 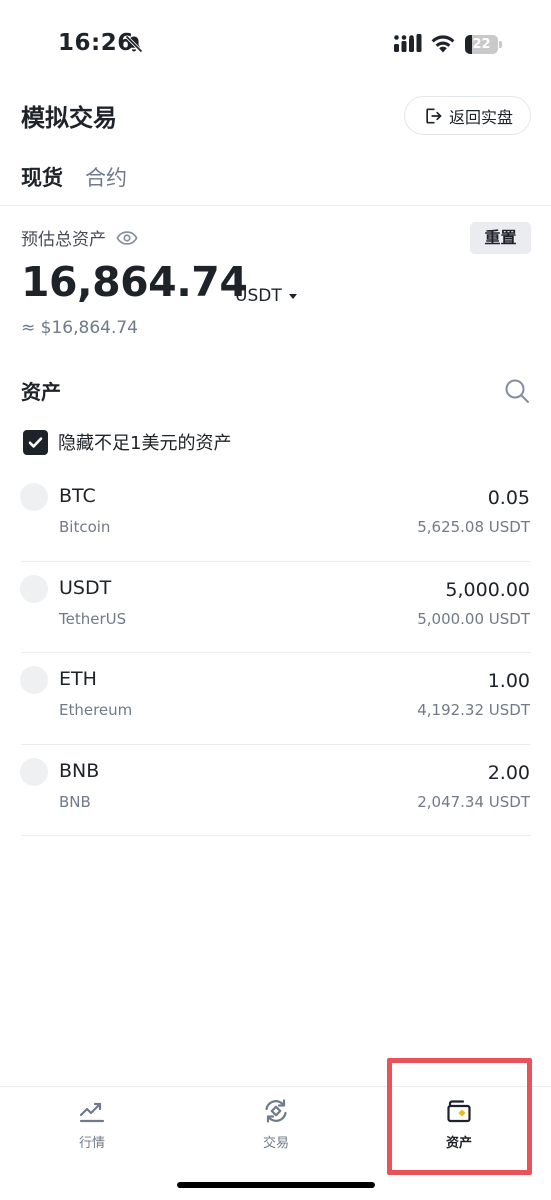 I want to click on asset-row-bnb: BNB BNB 2.00 2,047.34 USDT, so click(x=275, y=790).